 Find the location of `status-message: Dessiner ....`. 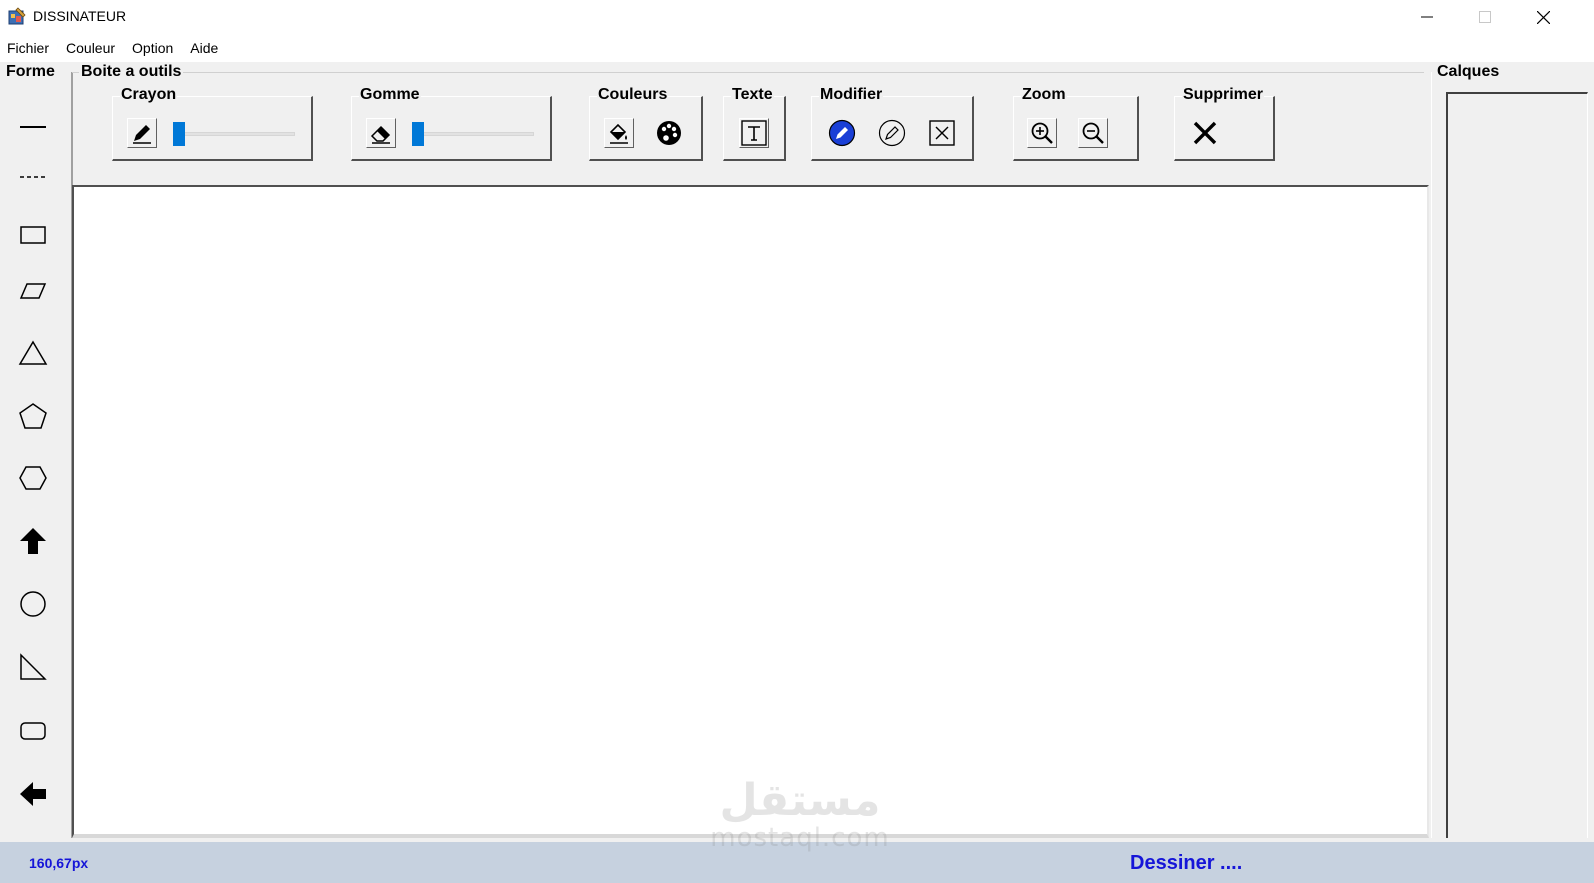

status-message: Dessiner .... is located at coordinates (1186, 863).